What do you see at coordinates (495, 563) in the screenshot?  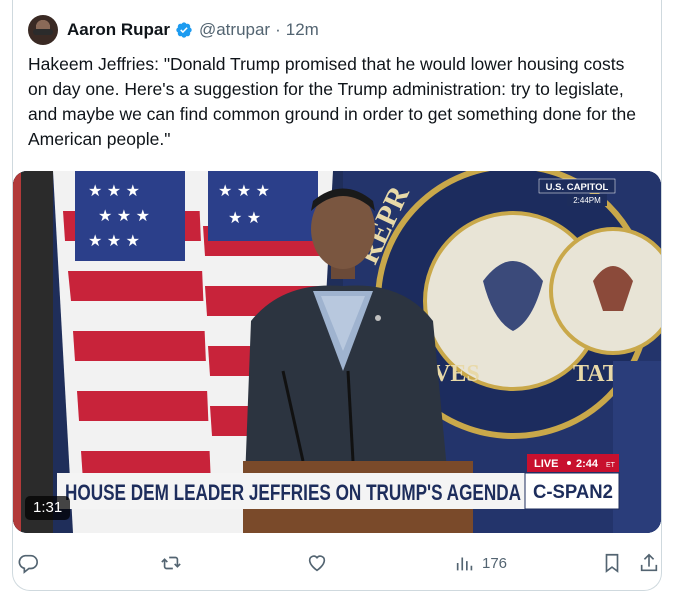 I see `views-count: 176` at bounding box center [495, 563].